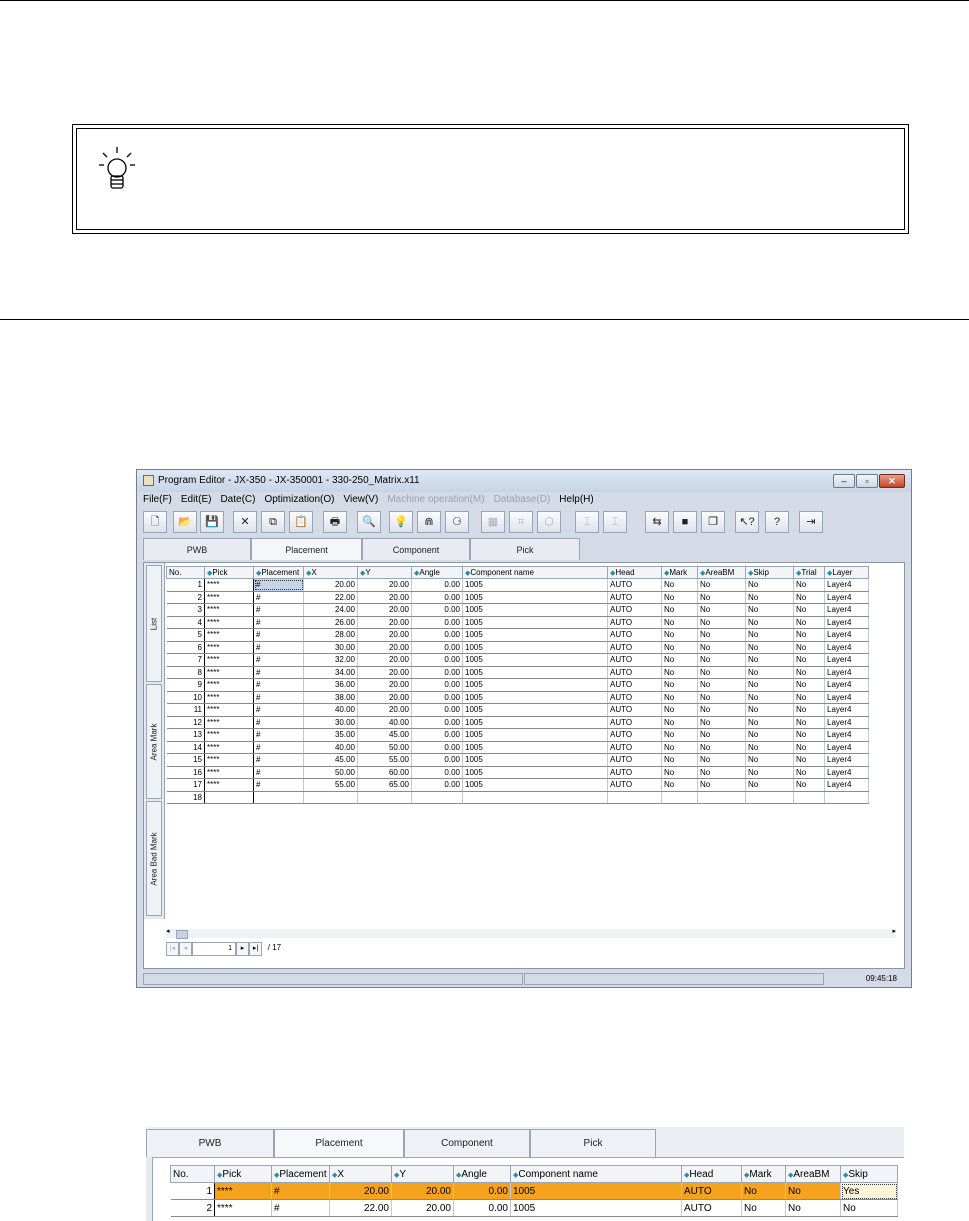 Image resolution: width=969 pixels, height=1221 pixels. I want to click on machine-b-button: ⌶, so click(615, 522).